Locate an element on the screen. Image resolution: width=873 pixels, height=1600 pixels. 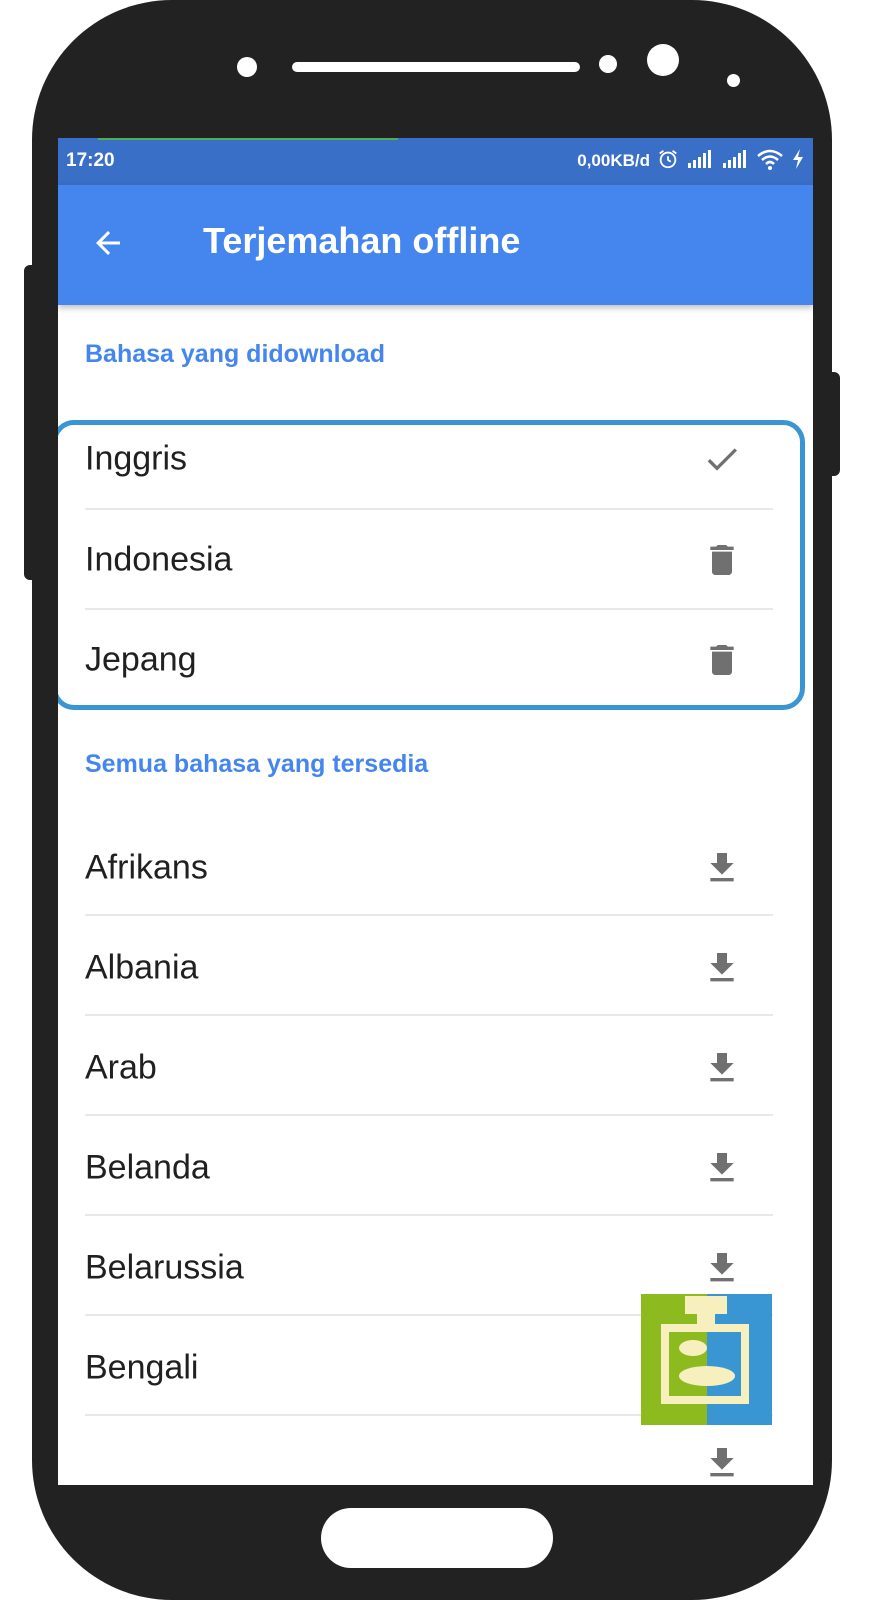
list-item-available: Afrikans is located at coordinates (435, 868).